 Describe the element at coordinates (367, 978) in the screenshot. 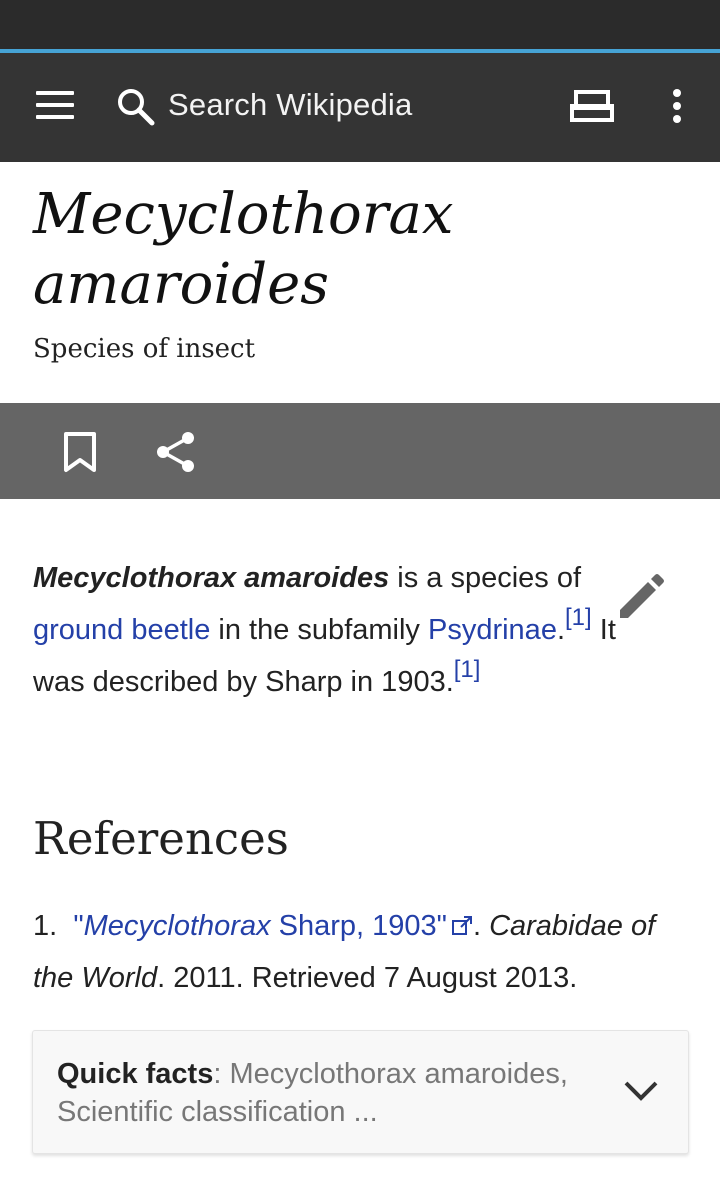

I see `reference-rest: . 2011. Retrieved 7 August 2013.` at that location.